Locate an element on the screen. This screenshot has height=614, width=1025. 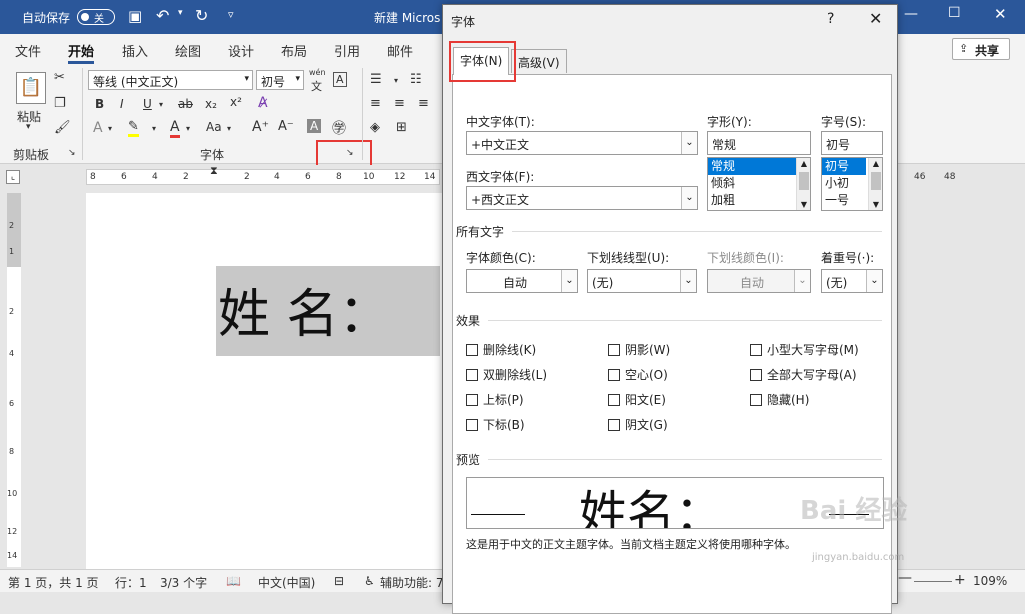
checkbox-emboss: 阳文(E) is located at coordinates (637, 399).